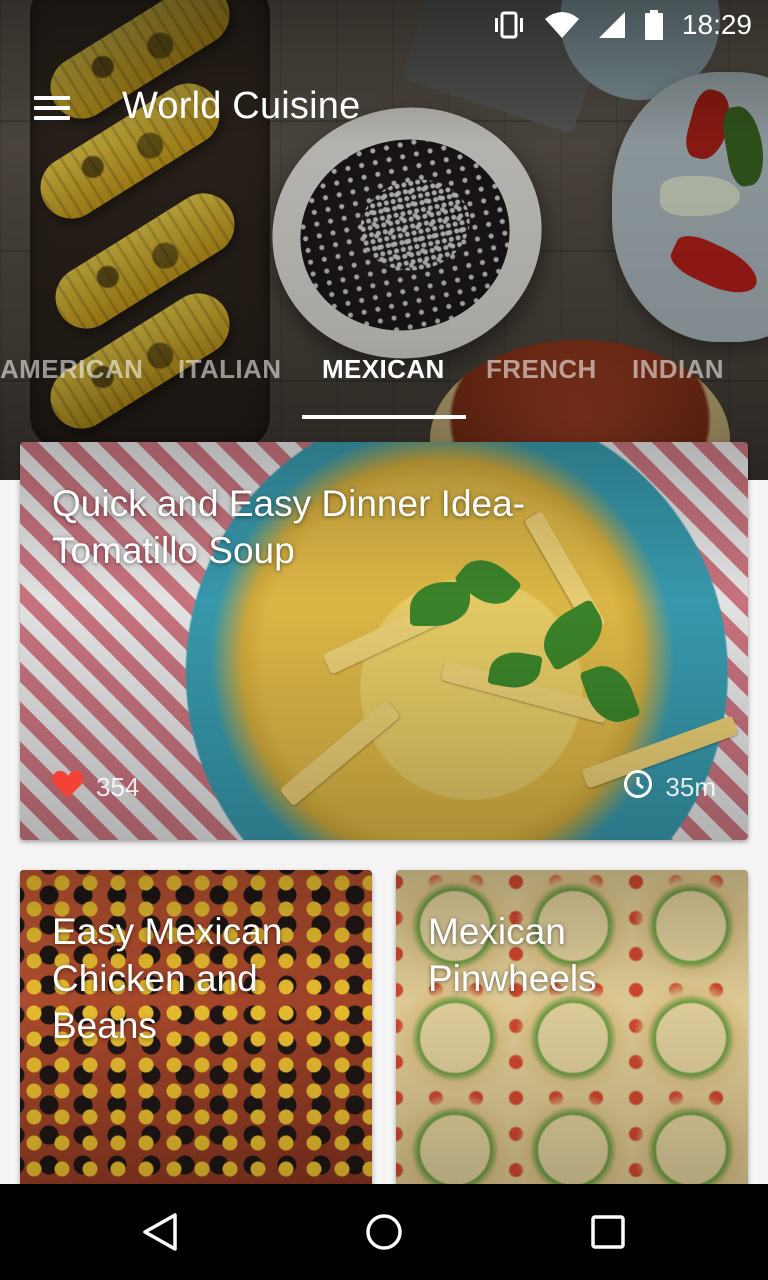 The image size is (768, 1280). What do you see at coordinates (384, 25) in the screenshot?
I see `status-bar: 18:29` at bounding box center [384, 25].